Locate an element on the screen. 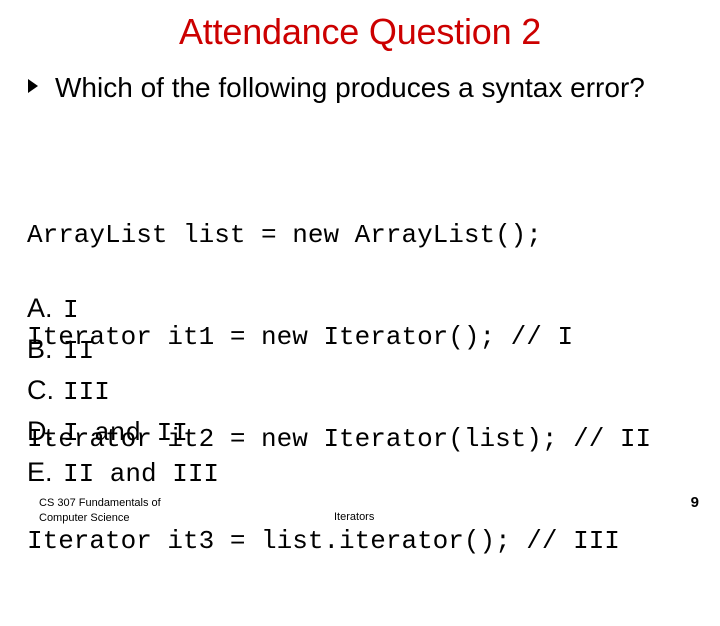  answer-option-d: D. I and II is located at coordinates (357, 435).